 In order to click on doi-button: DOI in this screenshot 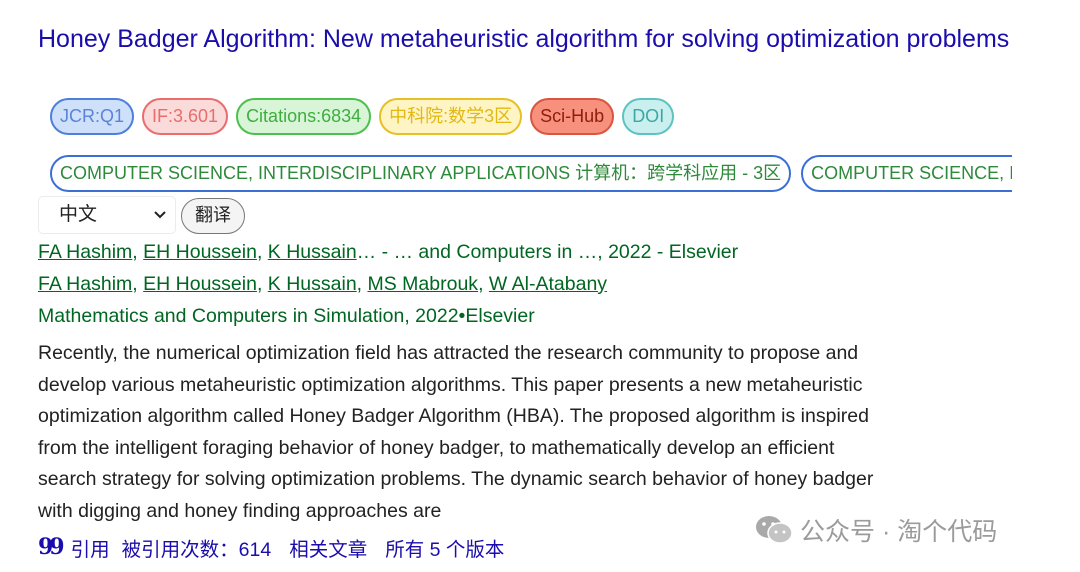, I will do `click(648, 116)`.